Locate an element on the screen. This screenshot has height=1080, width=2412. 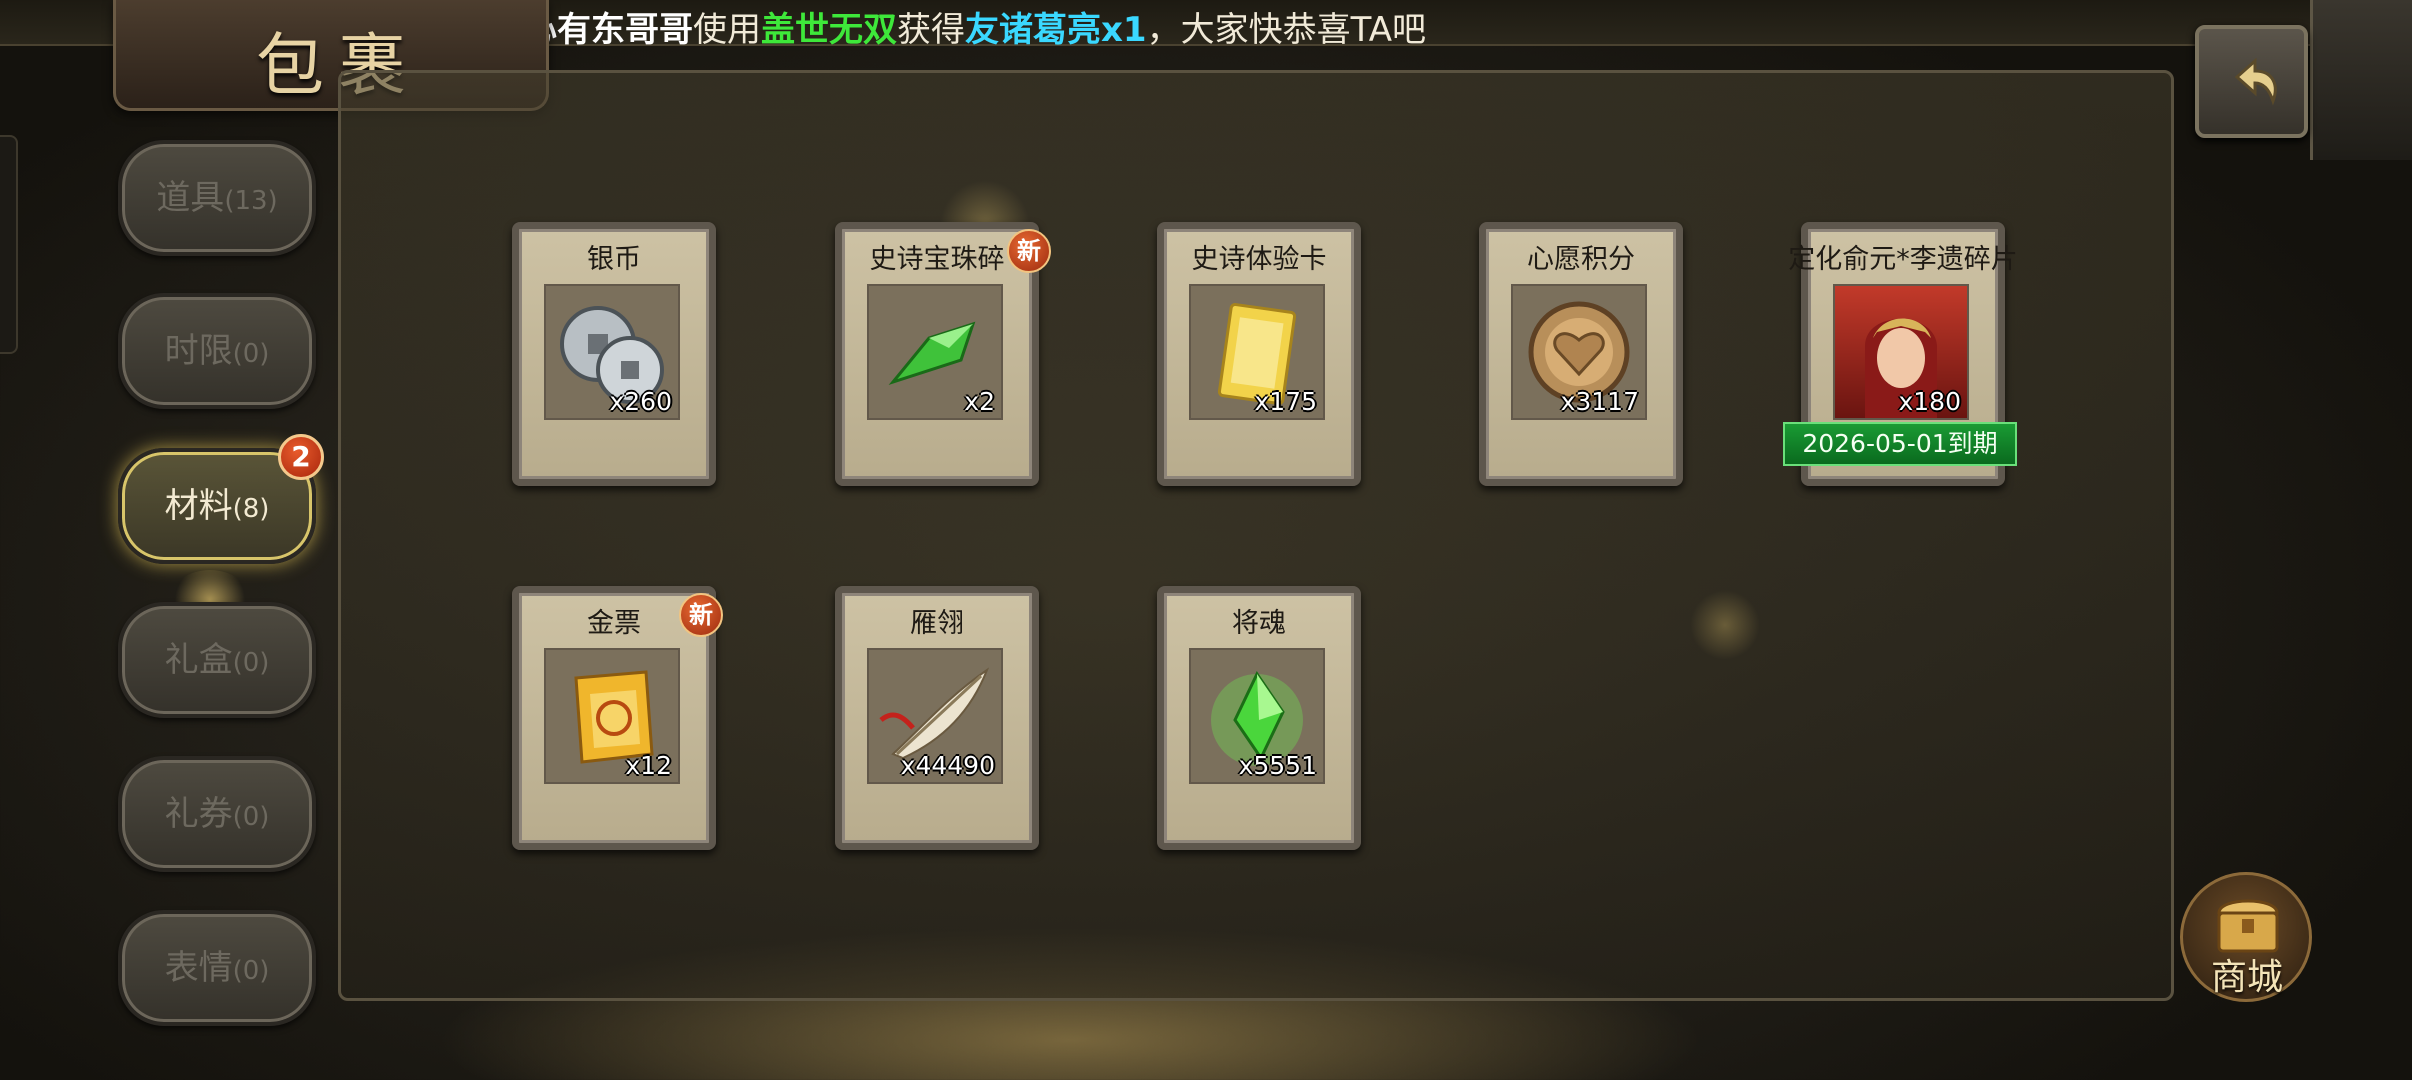
item-name: 心愿积分 is located at coordinates (1581, 259).